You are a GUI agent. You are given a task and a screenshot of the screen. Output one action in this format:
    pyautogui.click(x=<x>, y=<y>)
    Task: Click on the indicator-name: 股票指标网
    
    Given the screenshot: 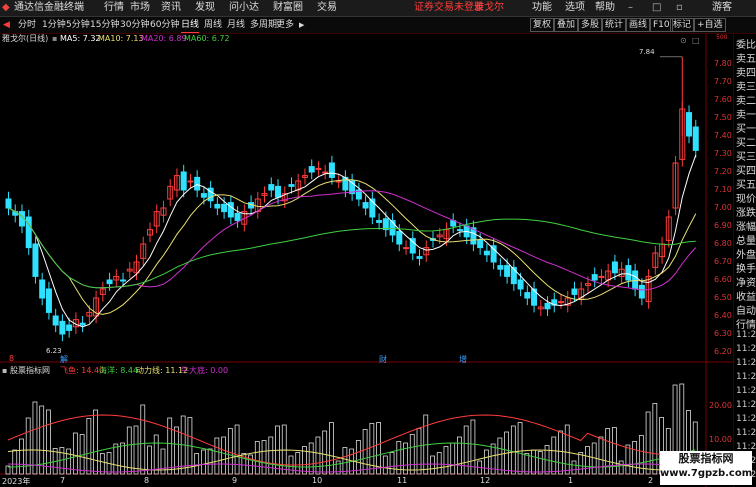 What is the action you would take?
    pyautogui.click(x=30, y=371)
    